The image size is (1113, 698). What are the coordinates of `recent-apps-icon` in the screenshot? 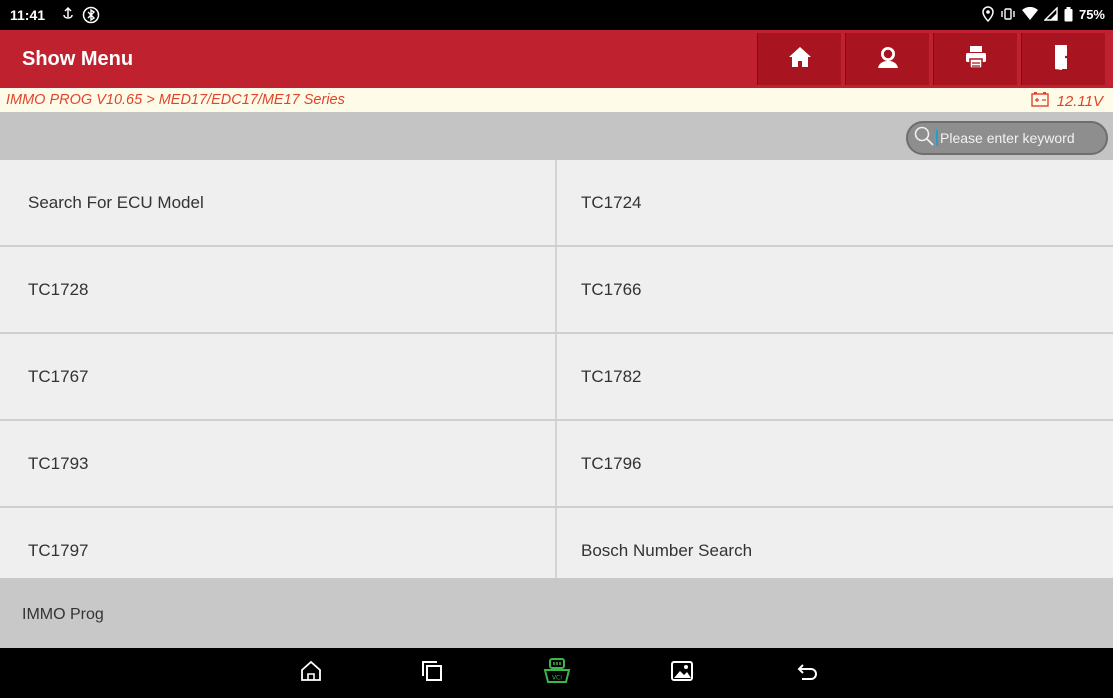 It's located at (432, 673).